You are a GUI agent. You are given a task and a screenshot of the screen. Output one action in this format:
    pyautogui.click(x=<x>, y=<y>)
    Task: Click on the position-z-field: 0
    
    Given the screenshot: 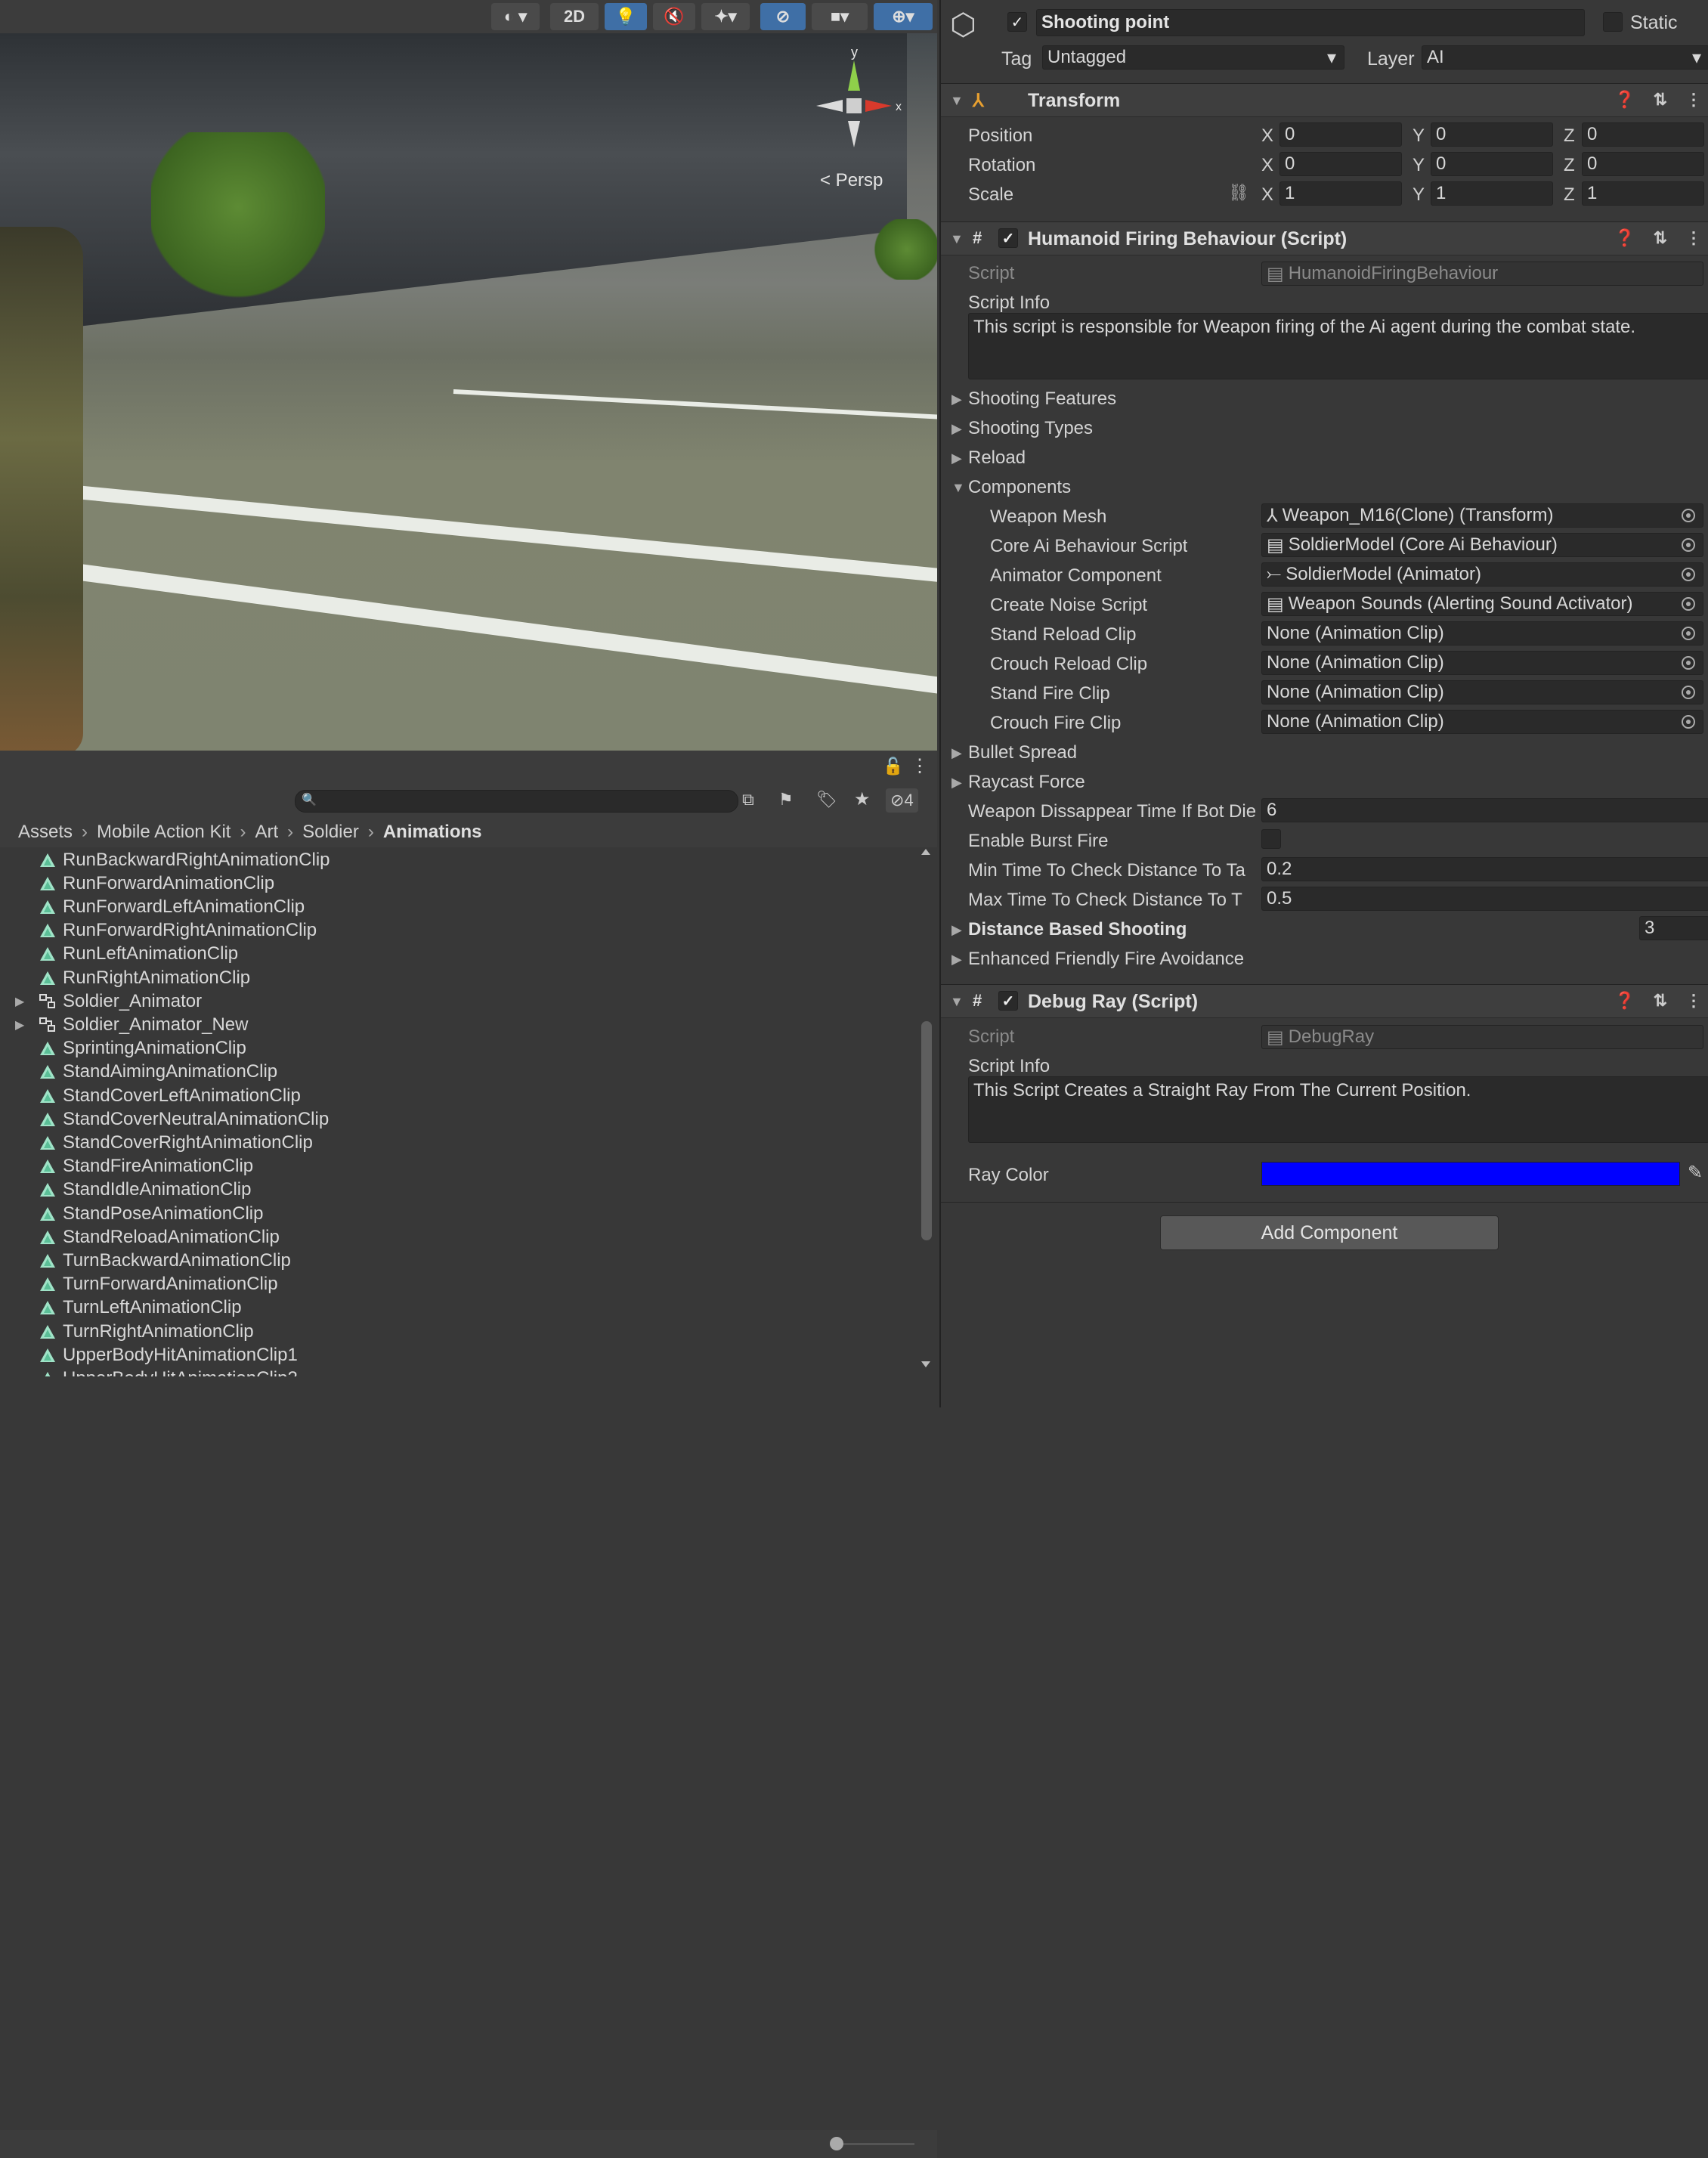 What is the action you would take?
    pyautogui.click(x=1643, y=134)
    